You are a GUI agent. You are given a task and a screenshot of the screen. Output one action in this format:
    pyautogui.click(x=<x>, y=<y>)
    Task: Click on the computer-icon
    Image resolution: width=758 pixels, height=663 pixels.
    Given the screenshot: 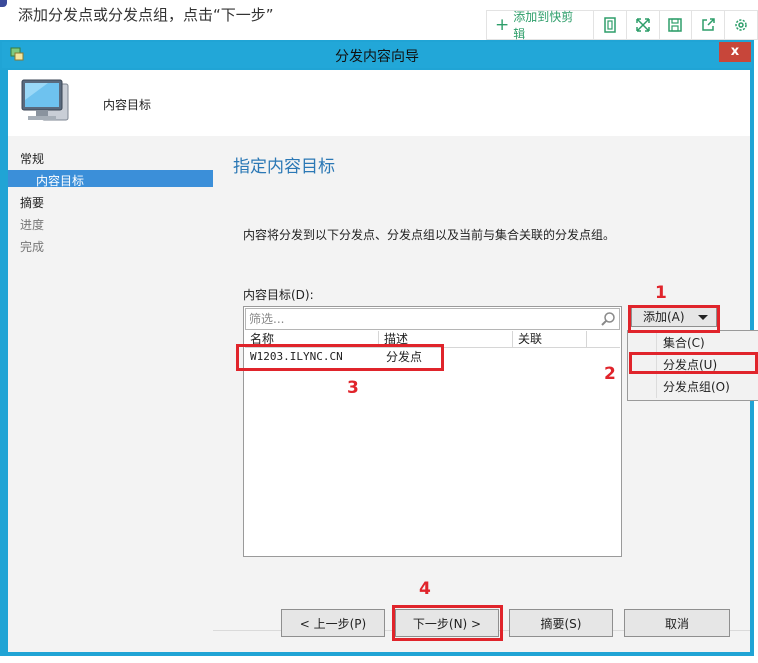 What is the action you would take?
    pyautogui.click(x=46, y=104)
    